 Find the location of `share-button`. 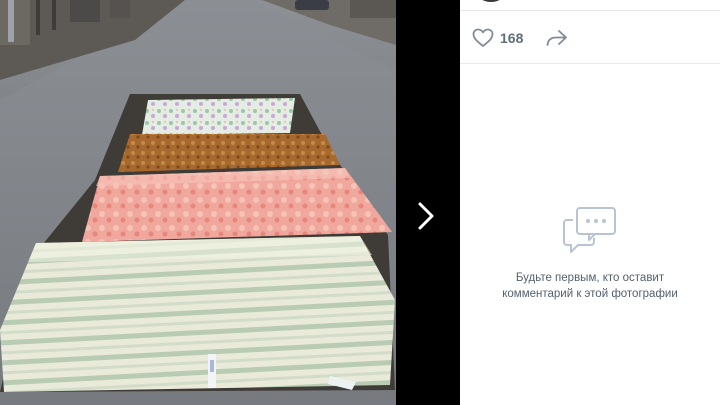

share-button is located at coordinates (557, 38).